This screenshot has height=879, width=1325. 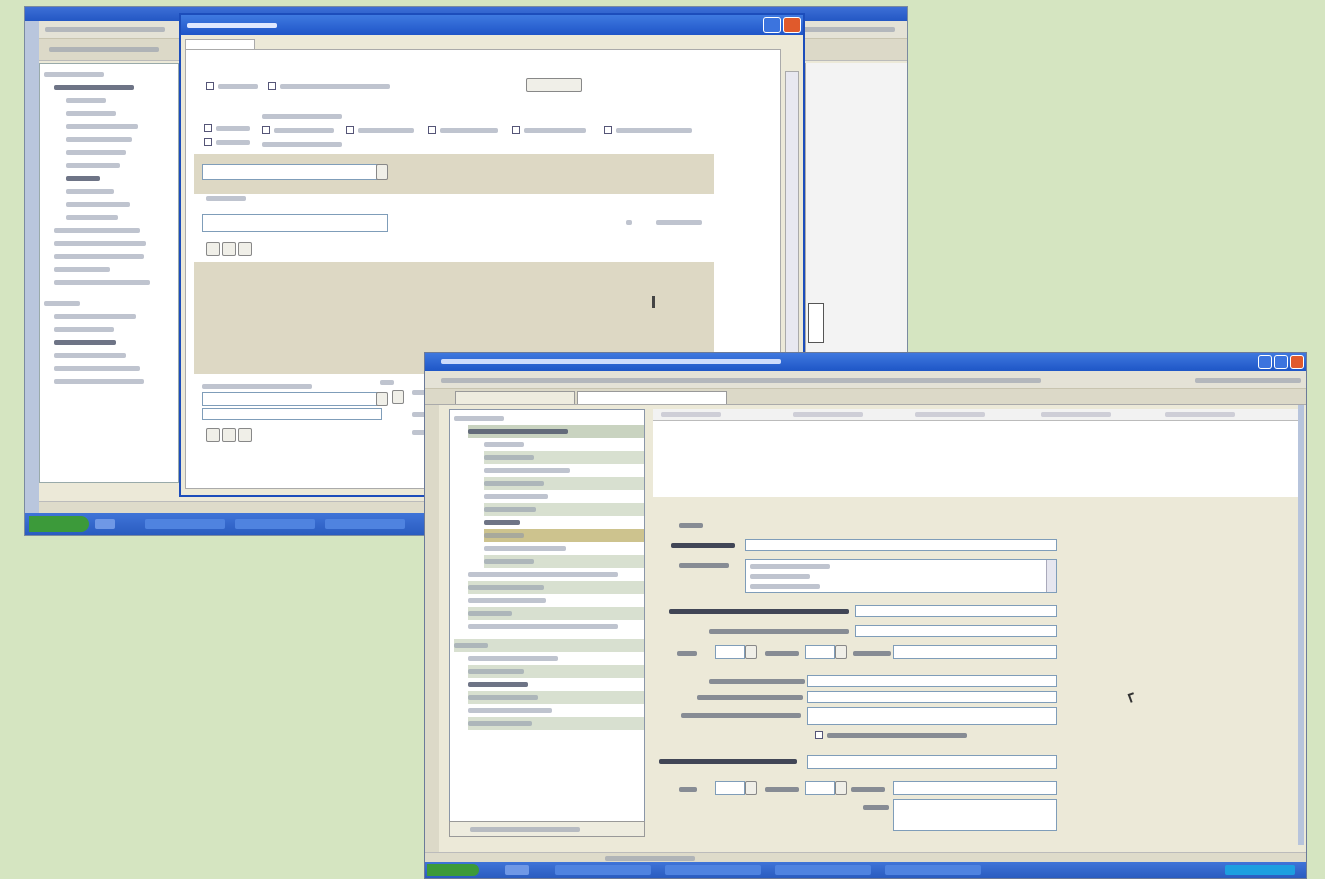 I want to click on menu-bar, so click(x=865, y=380).